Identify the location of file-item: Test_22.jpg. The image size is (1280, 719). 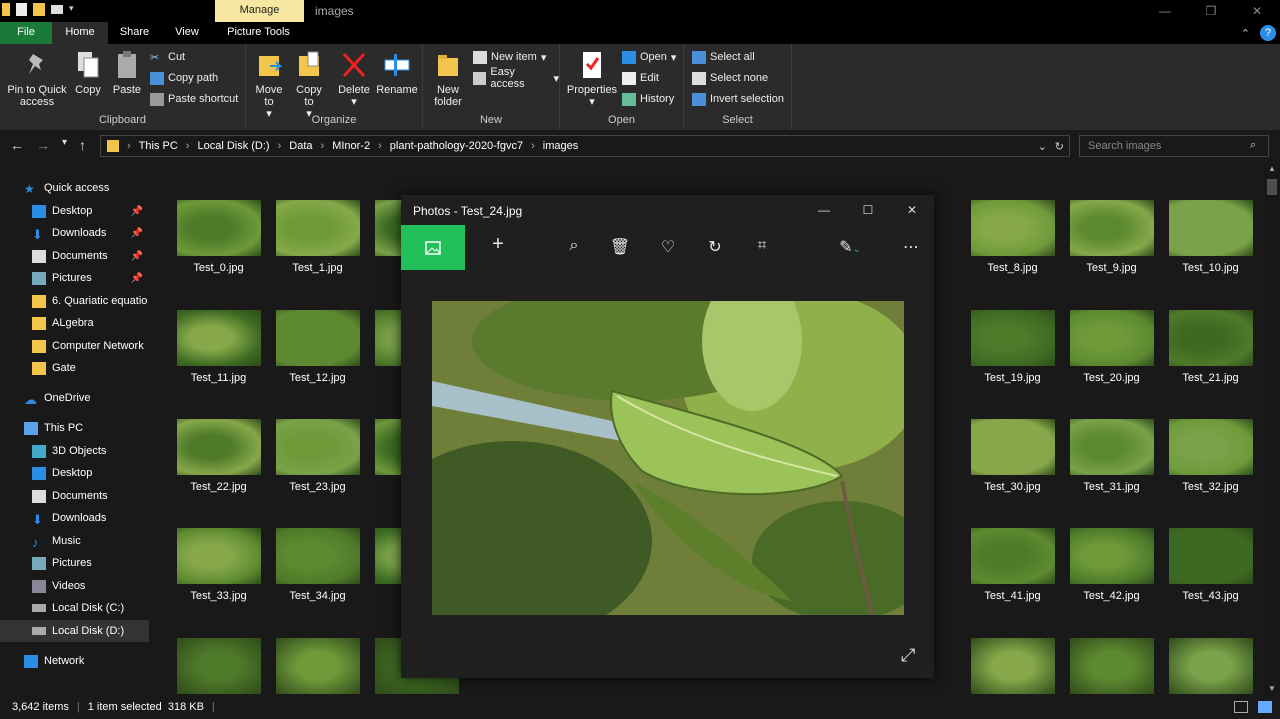
(218, 456).